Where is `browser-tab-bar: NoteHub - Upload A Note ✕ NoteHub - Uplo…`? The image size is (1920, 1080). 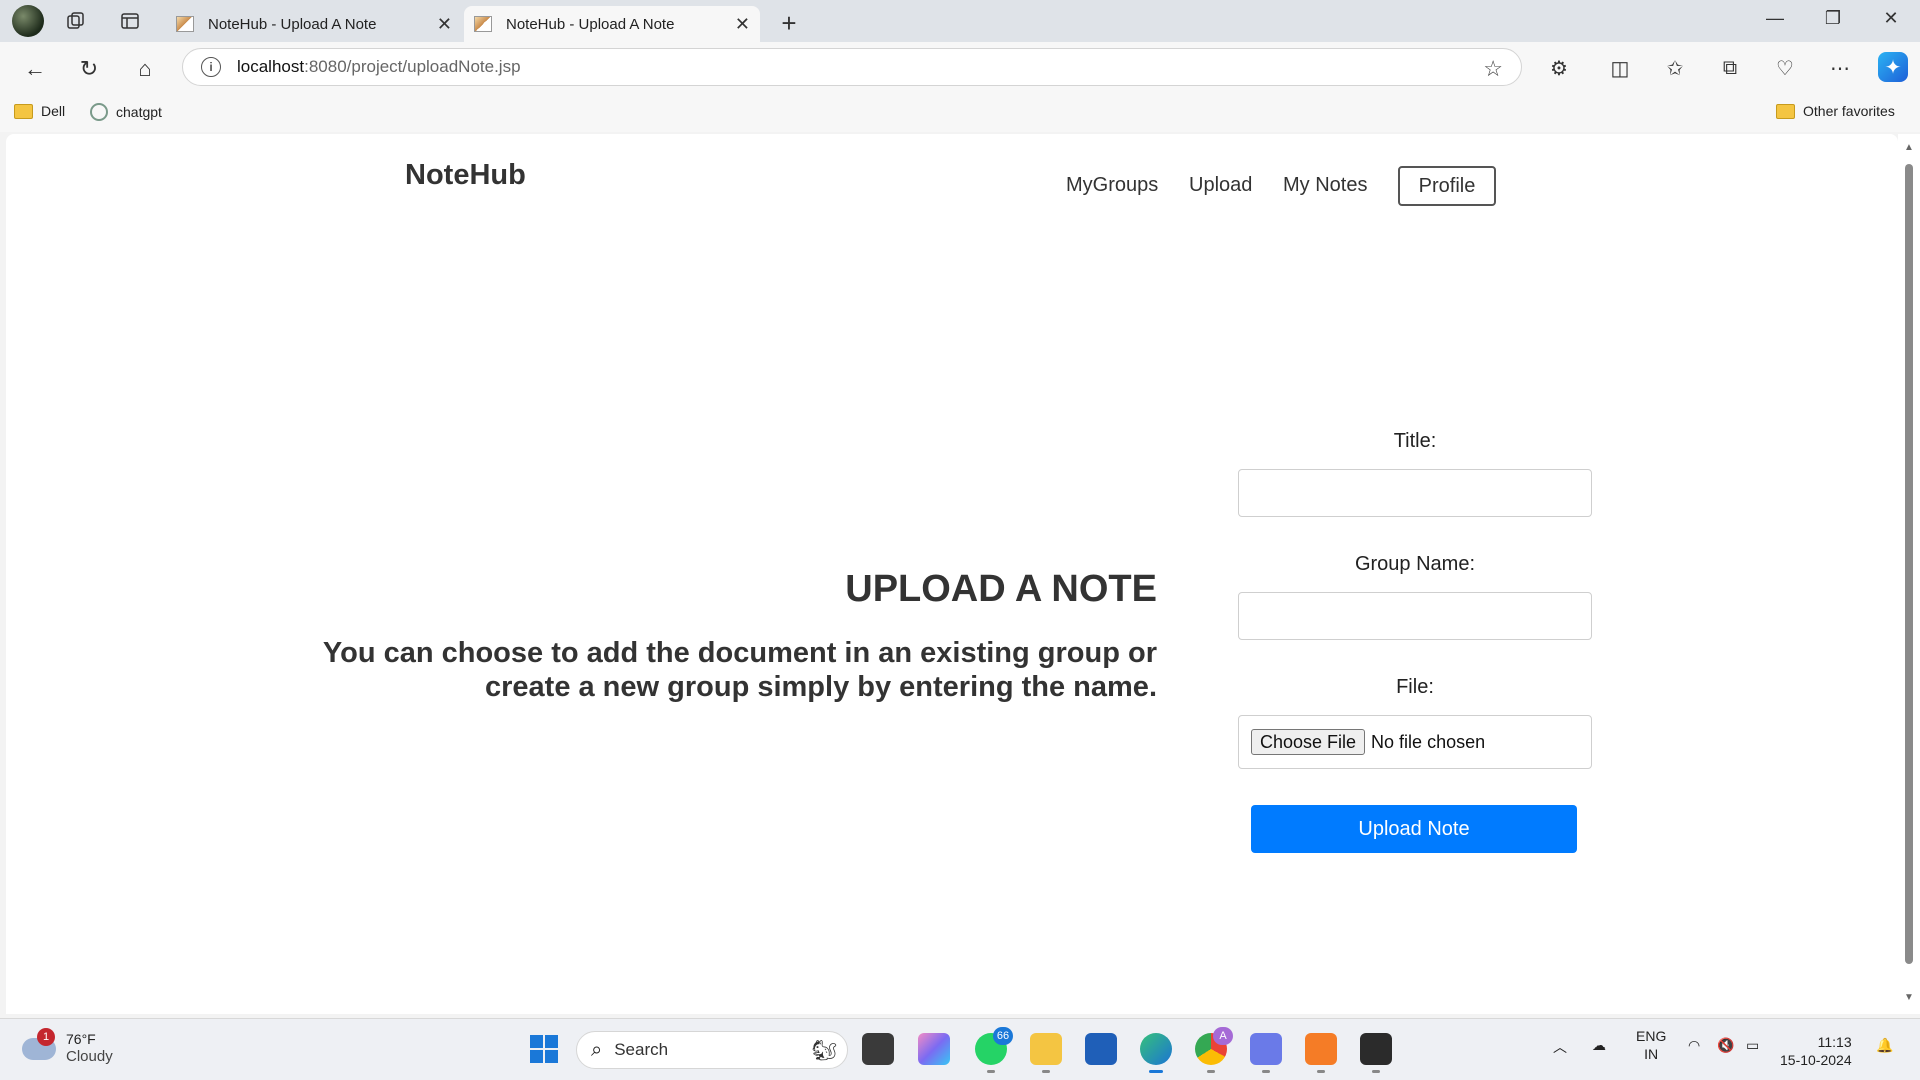
browser-tab-bar: NoteHub - Upload A Note ✕ NoteHub - Uplo… is located at coordinates (960, 21).